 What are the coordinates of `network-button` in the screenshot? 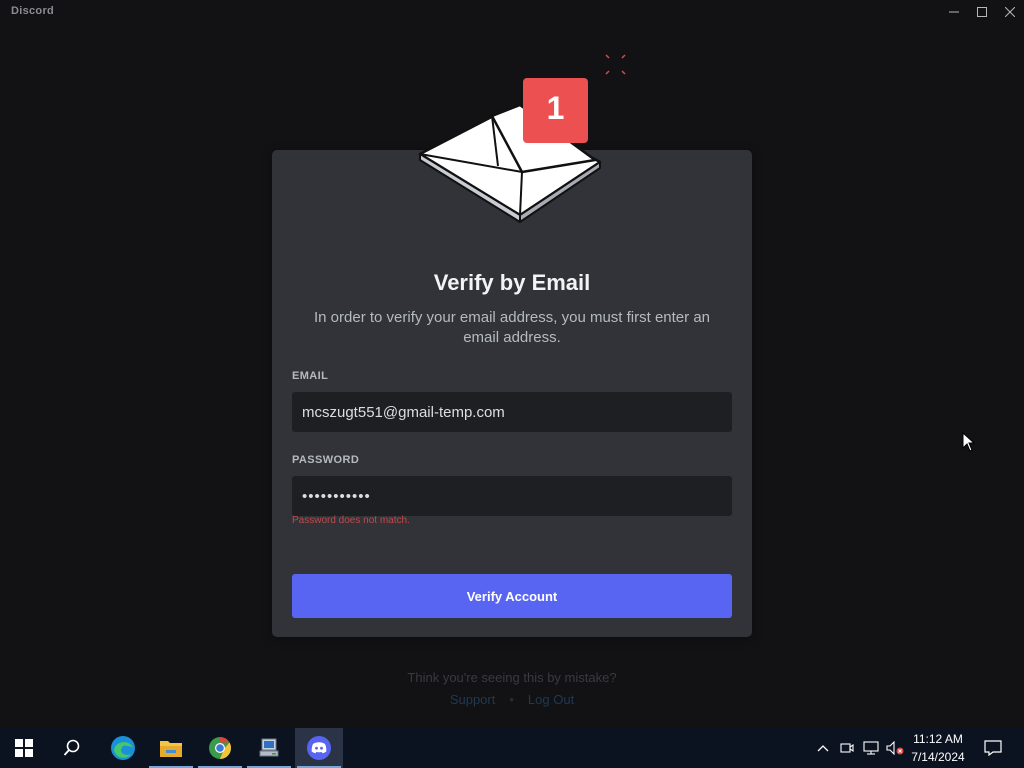 It's located at (871, 748).